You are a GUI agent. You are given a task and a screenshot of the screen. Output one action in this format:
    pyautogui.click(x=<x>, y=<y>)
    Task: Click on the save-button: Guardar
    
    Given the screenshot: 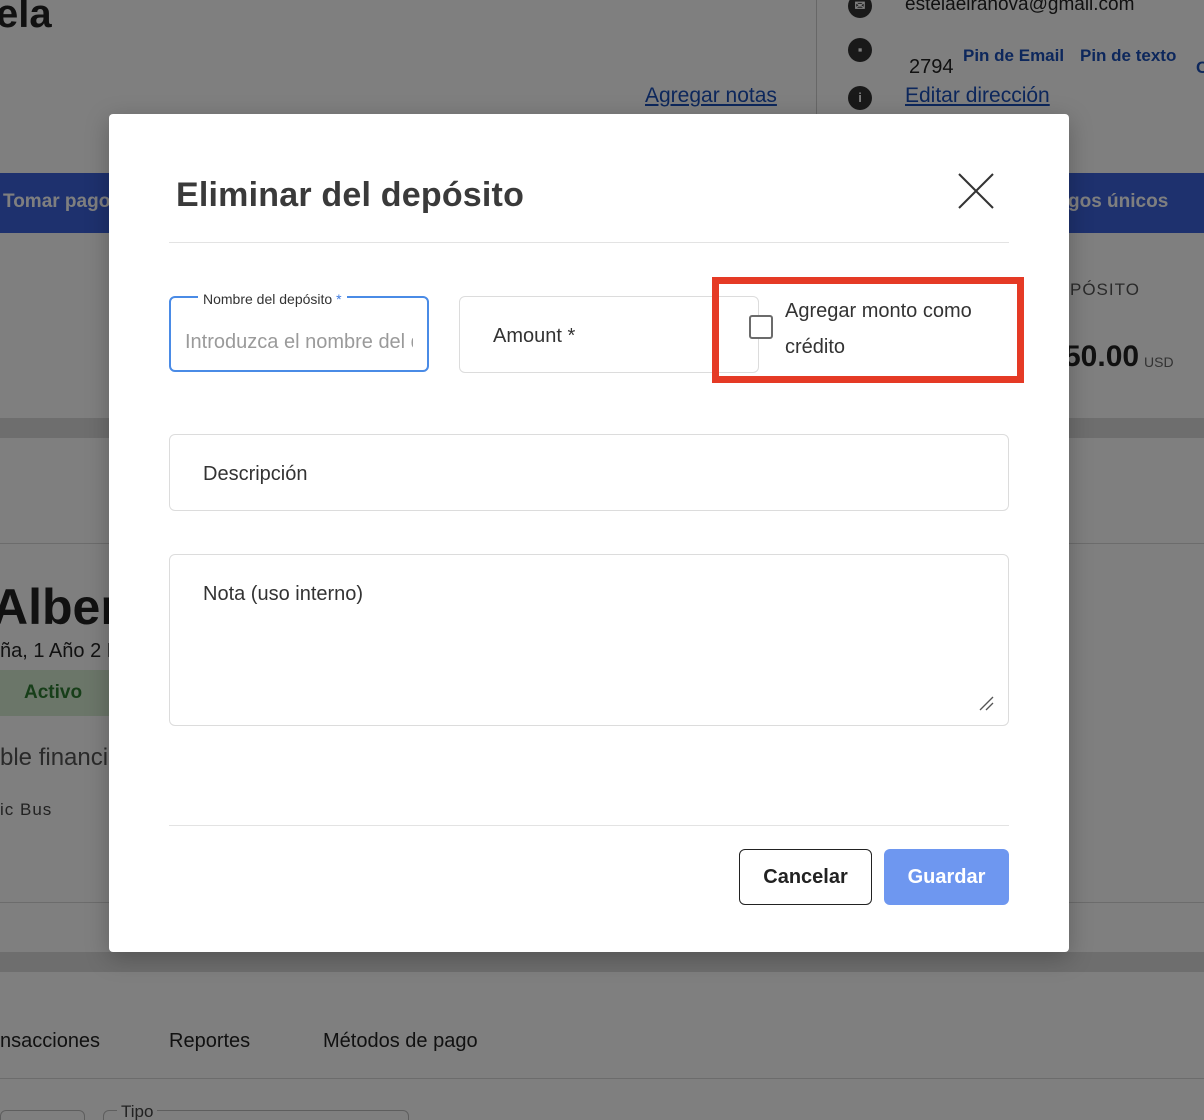 What is the action you would take?
    pyautogui.click(x=946, y=877)
    